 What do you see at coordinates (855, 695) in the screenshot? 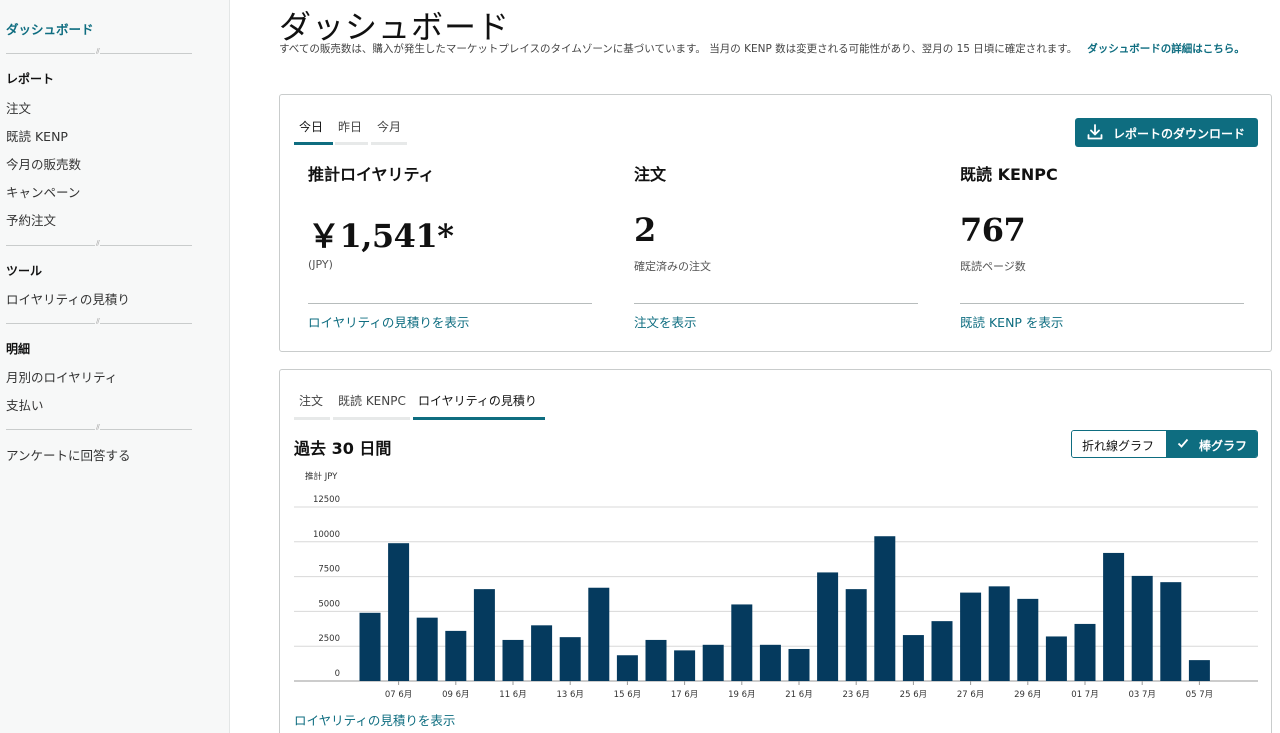
I see `x-tick-label: 23 6月` at bounding box center [855, 695].